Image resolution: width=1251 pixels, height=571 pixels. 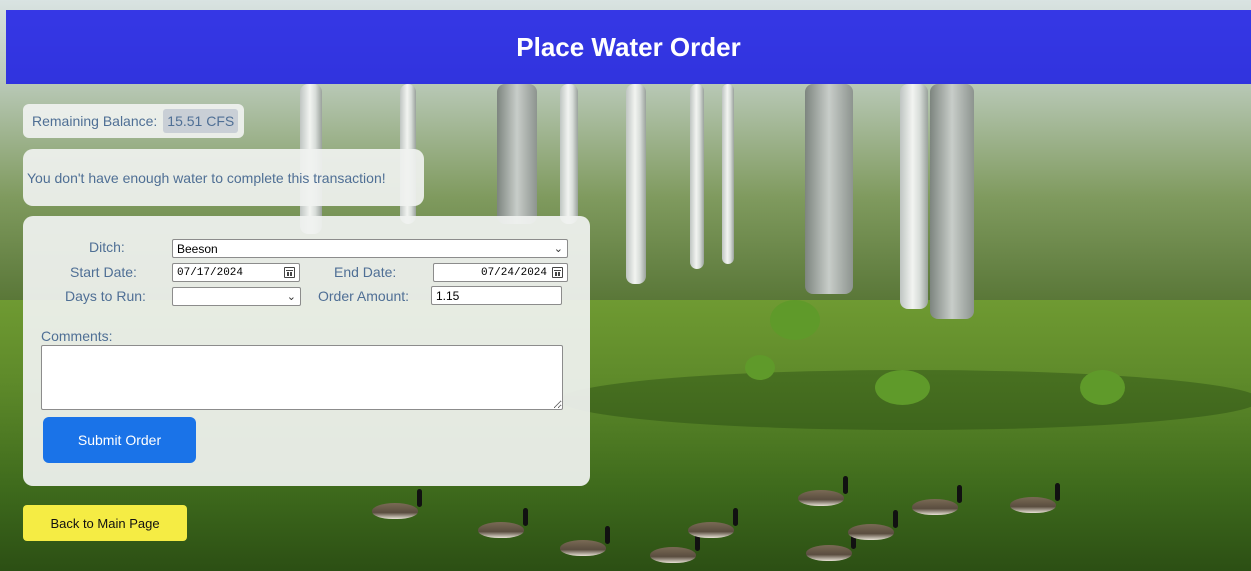 What do you see at coordinates (95, 121) in the screenshot?
I see `balance-label: Remaining Balance:` at bounding box center [95, 121].